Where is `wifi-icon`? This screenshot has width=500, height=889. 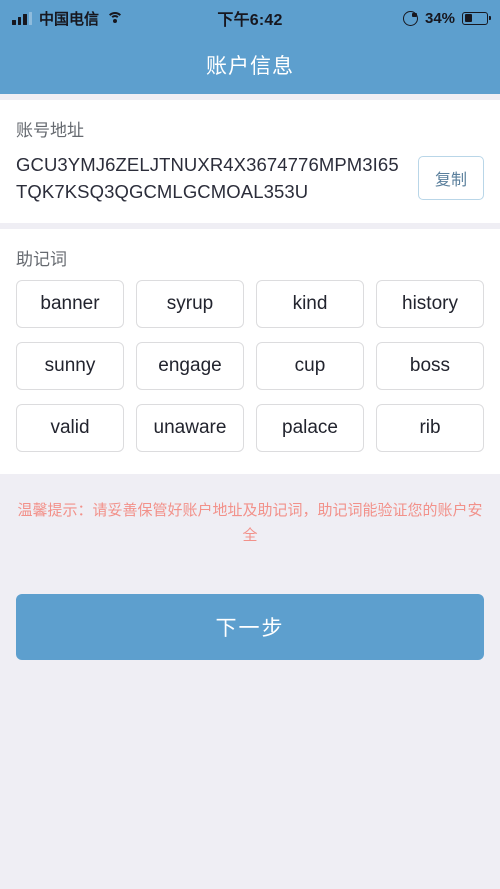
wifi-icon is located at coordinates (115, 18).